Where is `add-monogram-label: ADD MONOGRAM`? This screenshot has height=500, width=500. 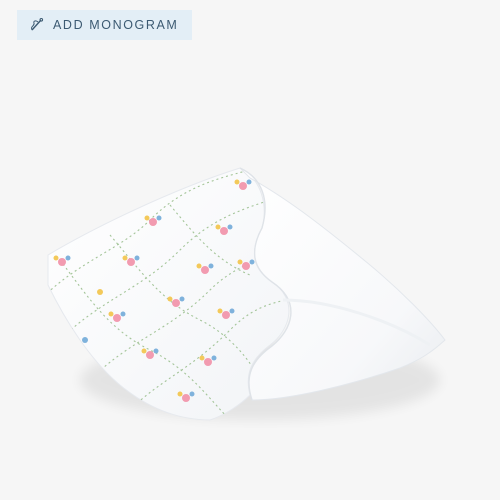 add-monogram-label: ADD MONOGRAM is located at coordinates (116, 25).